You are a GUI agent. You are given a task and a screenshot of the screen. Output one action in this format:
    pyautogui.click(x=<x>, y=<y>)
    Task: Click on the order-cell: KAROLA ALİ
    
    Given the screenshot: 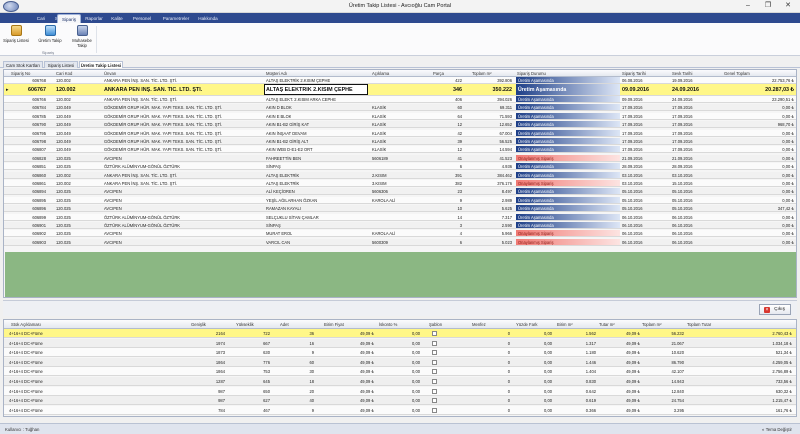 What is the action you would take?
    pyautogui.click(x=384, y=234)
    